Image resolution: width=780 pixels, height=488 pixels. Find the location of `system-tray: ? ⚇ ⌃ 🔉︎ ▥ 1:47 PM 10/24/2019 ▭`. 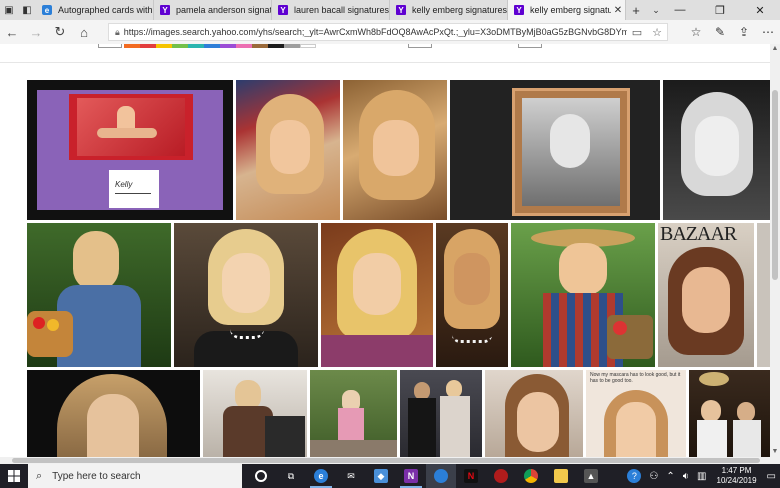

system-tray: ? ⚇ ⌃ 🔉︎ ▥ 1:47 PM 10/24/2019 ▭ is located at coordinates (701, 476).